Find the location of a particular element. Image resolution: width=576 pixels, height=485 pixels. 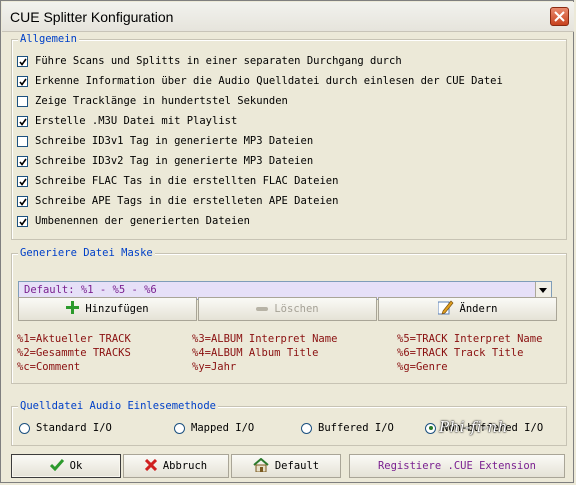

option-row: Zeige Tracklänge in hundertstel Sekunden is located at coordinates (152, 101).